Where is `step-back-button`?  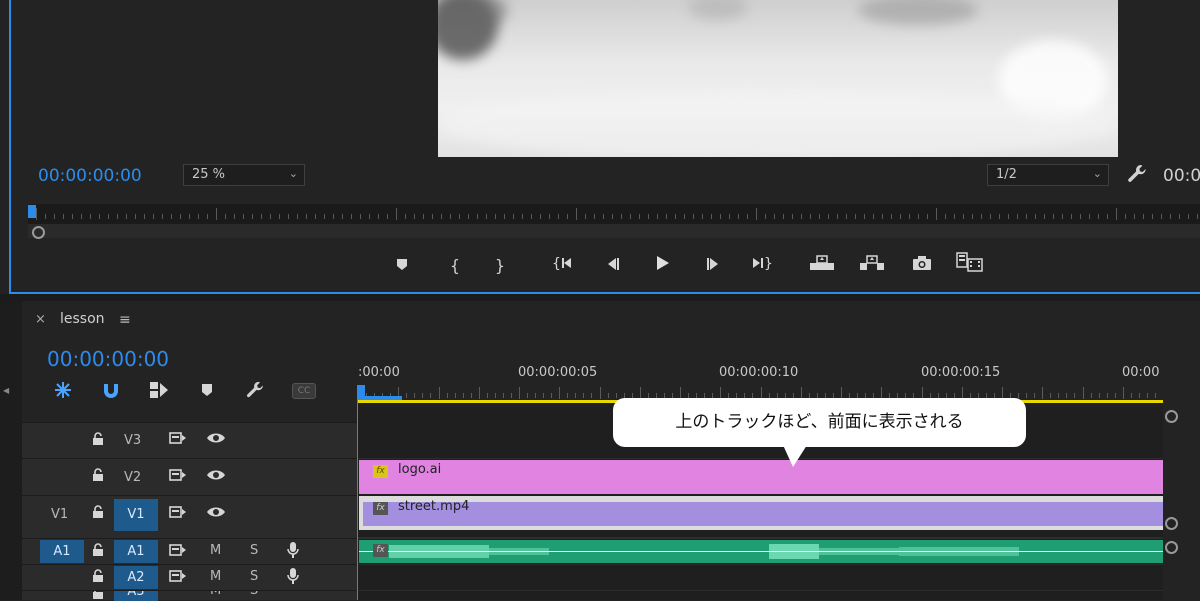 step-back-button is located at coordinates (613, 266).